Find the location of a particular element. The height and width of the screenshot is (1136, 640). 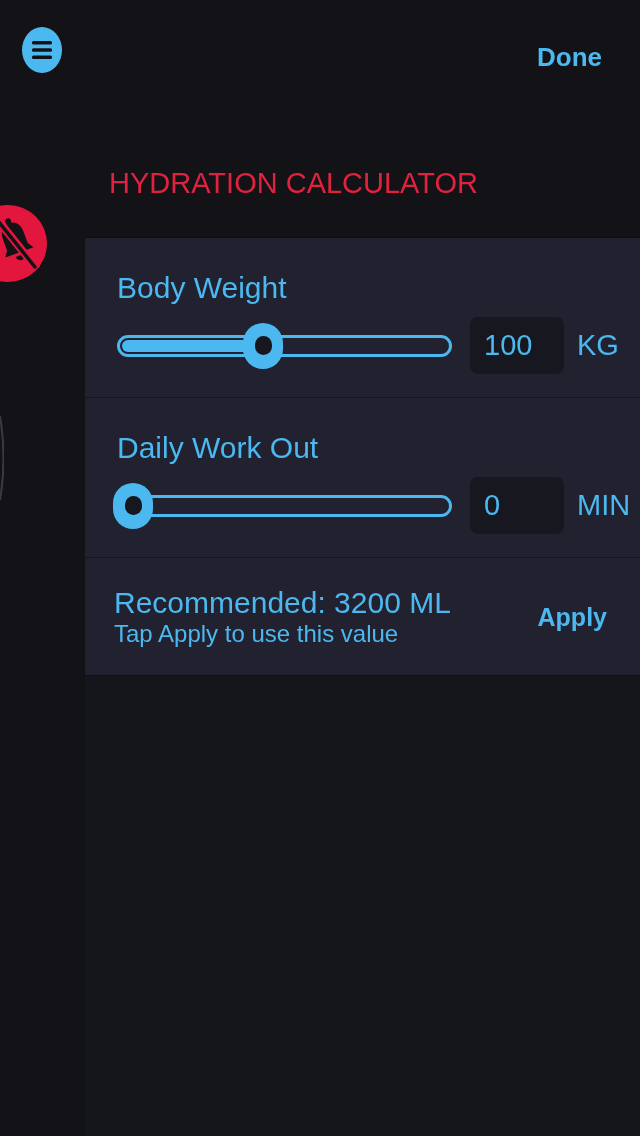

menu-button is located at coordinates (42, 50).